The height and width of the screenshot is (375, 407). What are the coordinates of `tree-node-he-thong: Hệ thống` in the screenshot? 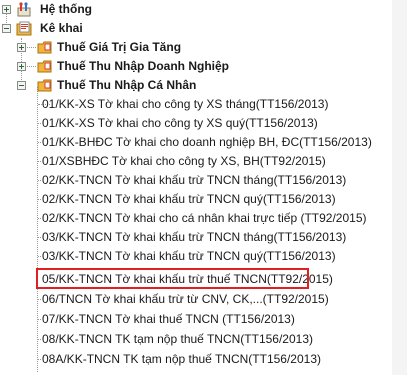 It's located at (195, 9).